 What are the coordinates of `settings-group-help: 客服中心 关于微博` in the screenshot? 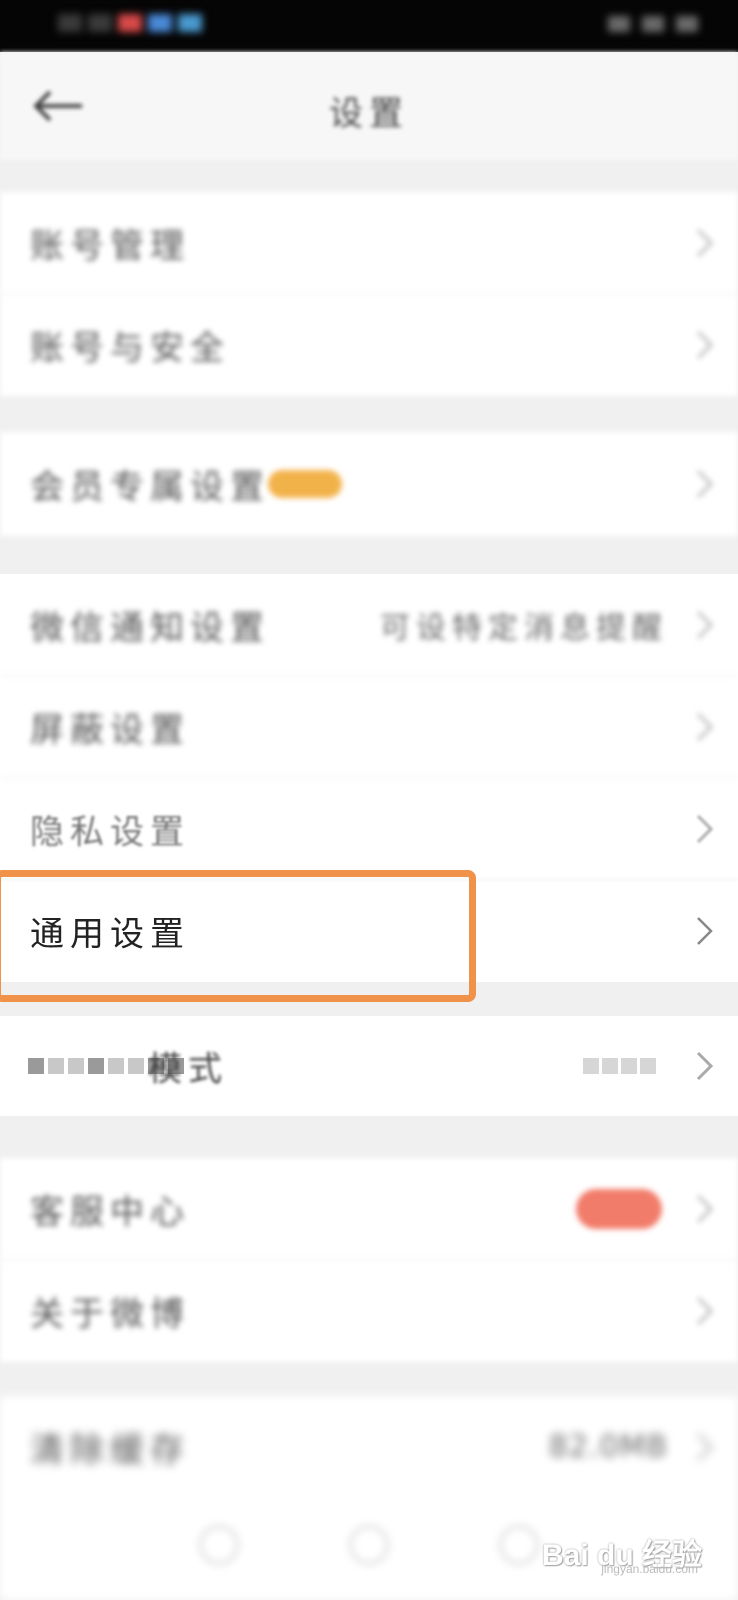 It's located at (369, 1260).